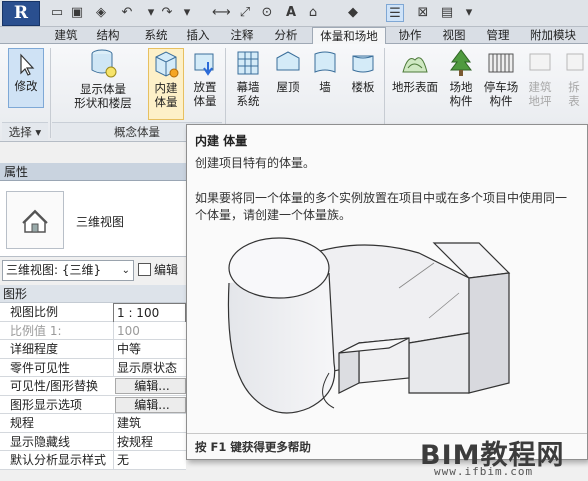 The width and height of the screenshot is (588, 481). What do you see at coordinates (149, 330) in the screenshot?
I see `property-value: 100` at bounding box center [149, 330].